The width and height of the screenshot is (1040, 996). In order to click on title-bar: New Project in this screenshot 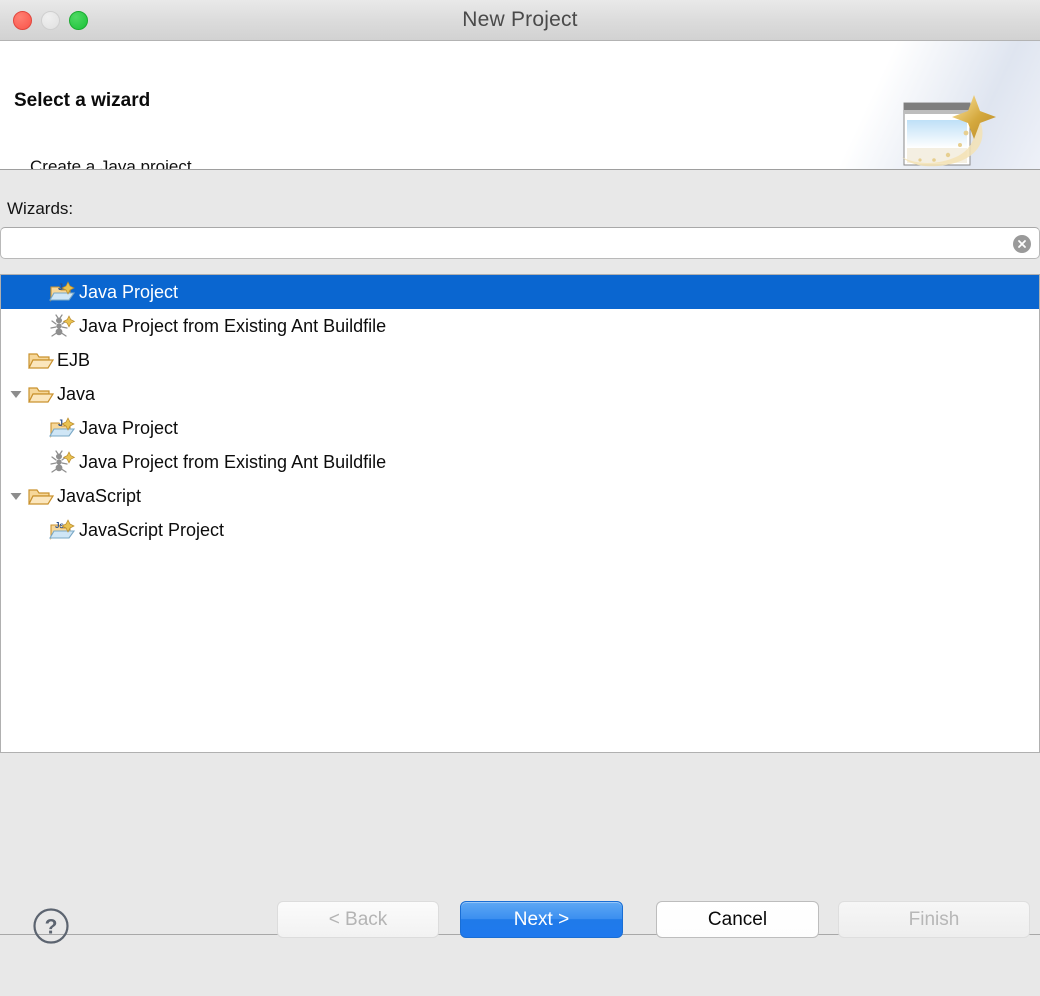, I will do `click(520, 20)`.